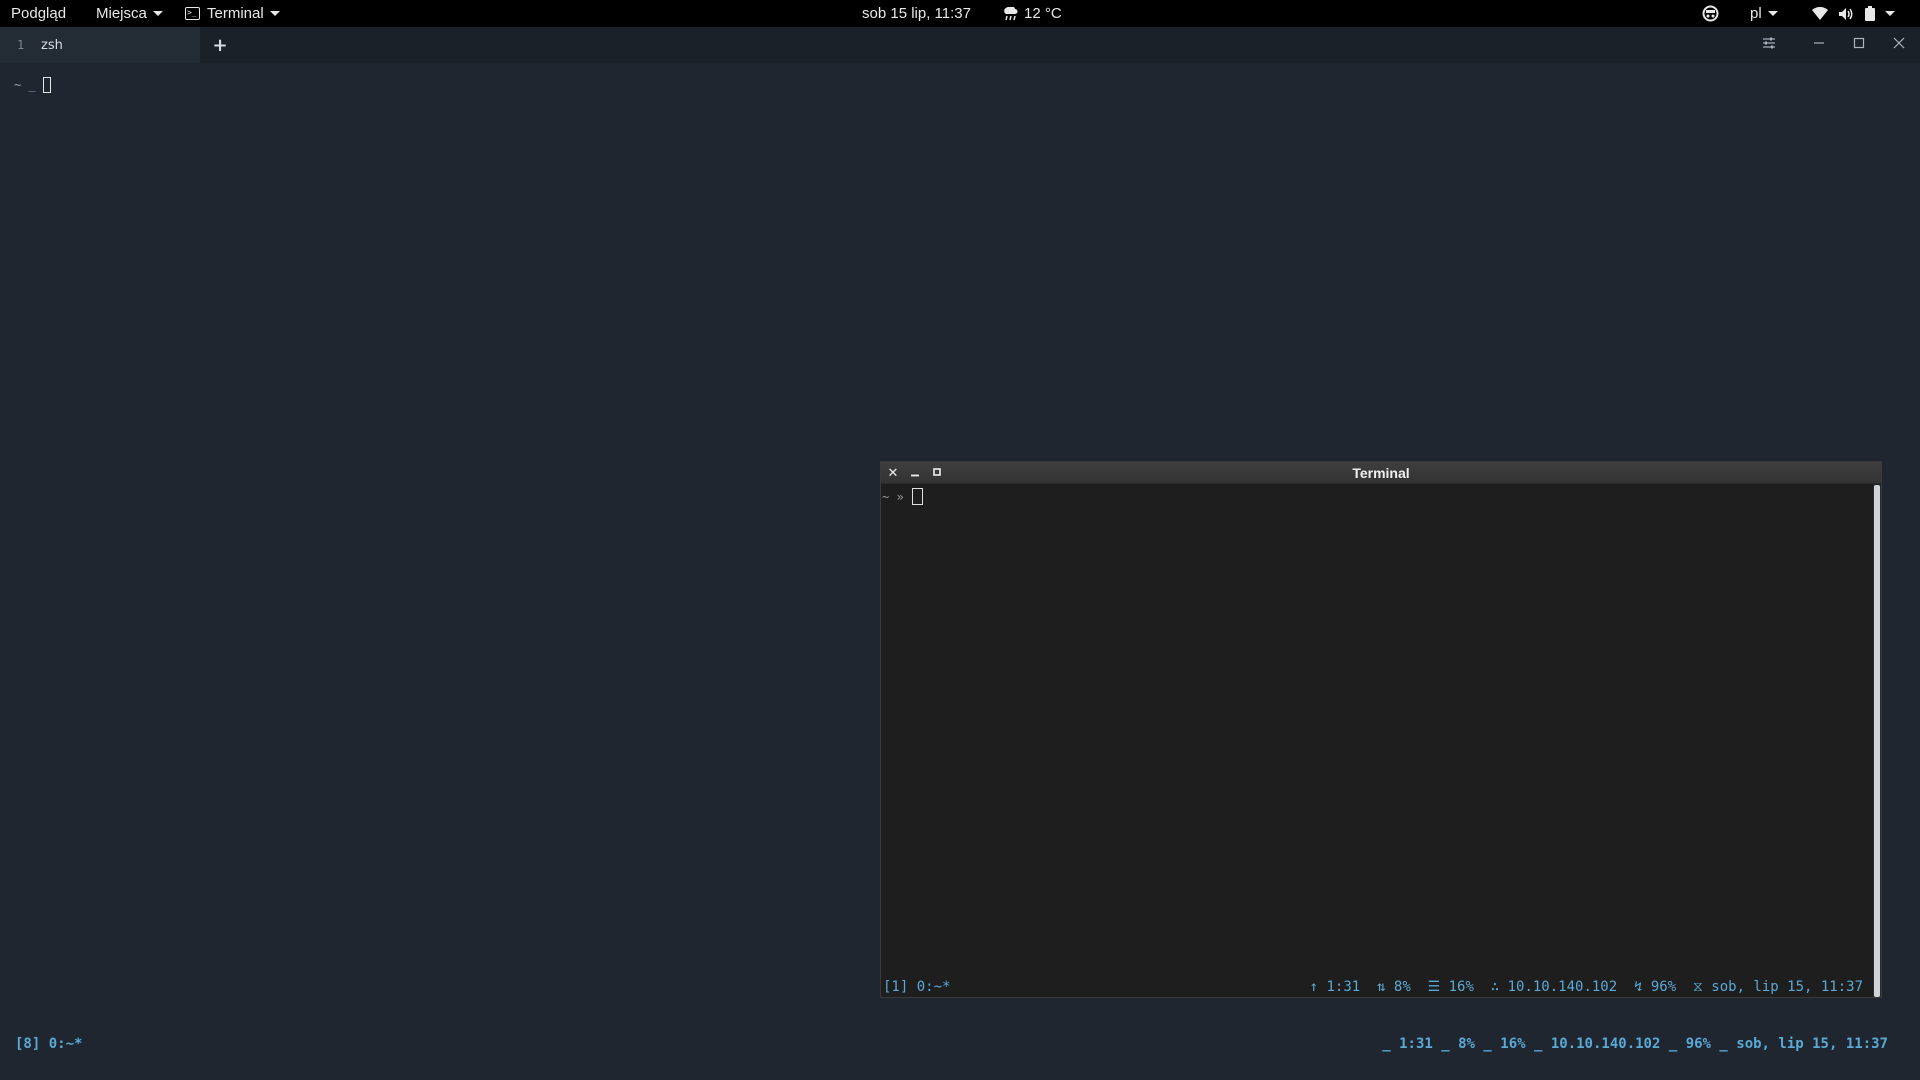 The height and width of the screenshot is (1080, 1920). I want to click on terminal-prompt: ~ », so click(902, 496).